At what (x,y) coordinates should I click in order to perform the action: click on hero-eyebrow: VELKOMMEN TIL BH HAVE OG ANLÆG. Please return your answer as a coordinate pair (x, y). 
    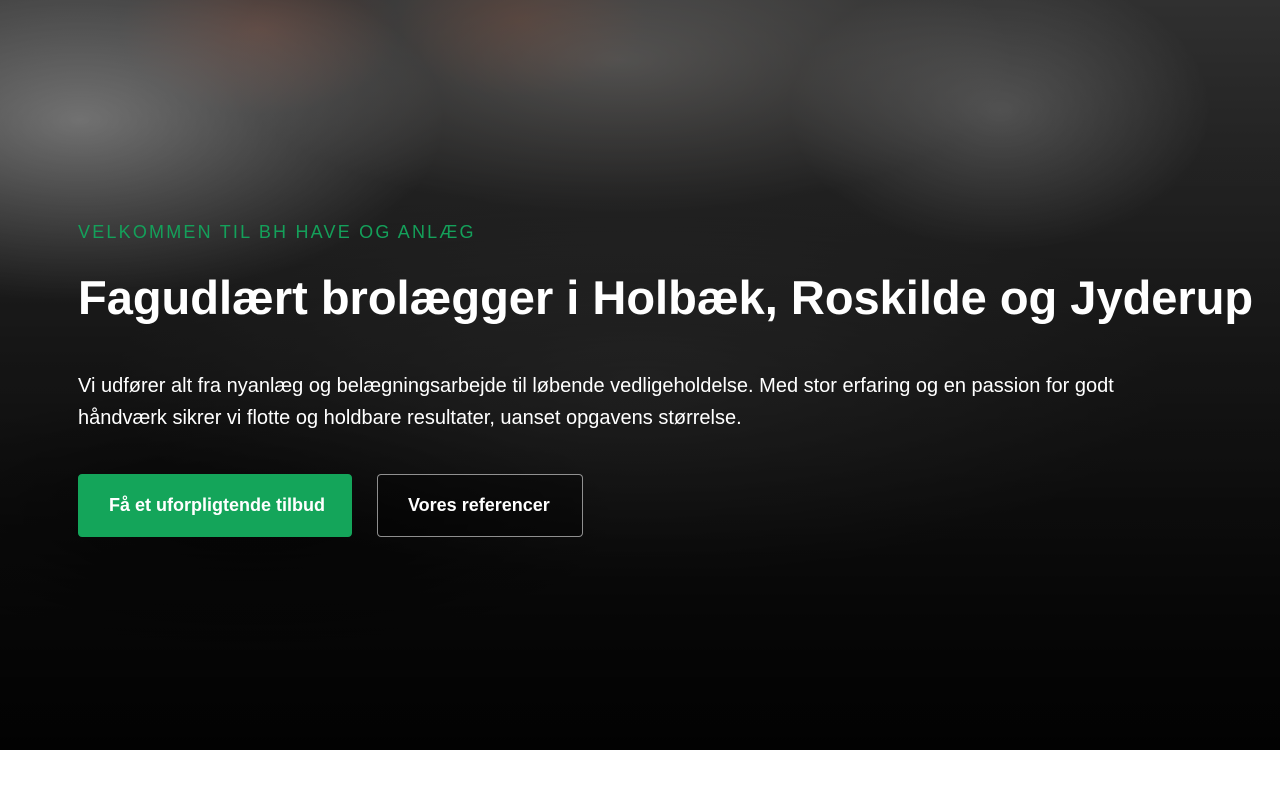
    Looking at the image, I should click on (277, 232).